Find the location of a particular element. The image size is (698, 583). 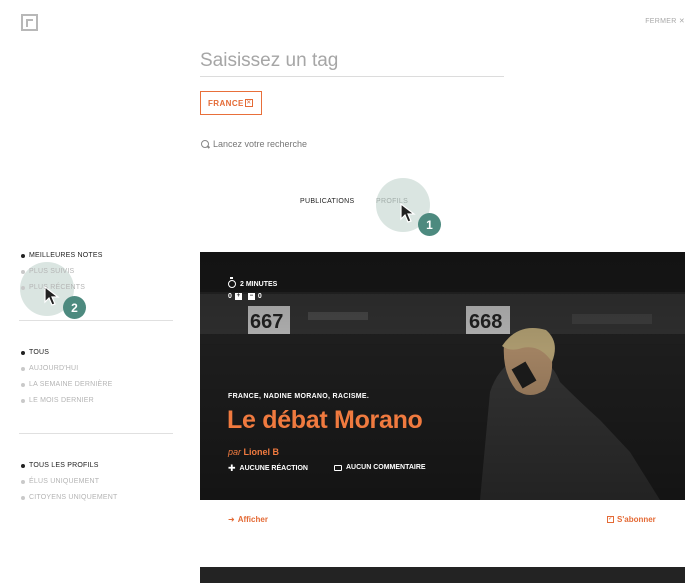

subscribe-check-icon: ✓ is located at coordinates (610, 519).